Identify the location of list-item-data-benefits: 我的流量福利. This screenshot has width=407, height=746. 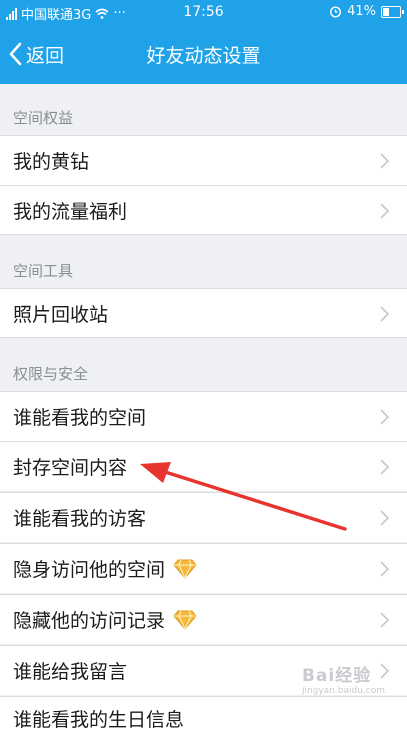
(203, 210).